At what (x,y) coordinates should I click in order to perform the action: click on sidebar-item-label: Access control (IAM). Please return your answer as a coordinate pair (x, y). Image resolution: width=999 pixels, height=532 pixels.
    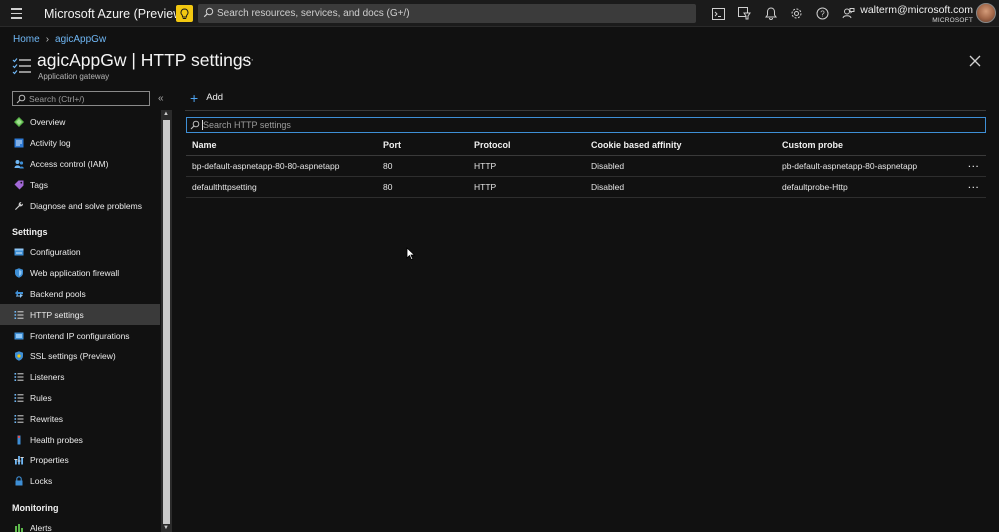
    Looking at the image, I should click on (69, 163).